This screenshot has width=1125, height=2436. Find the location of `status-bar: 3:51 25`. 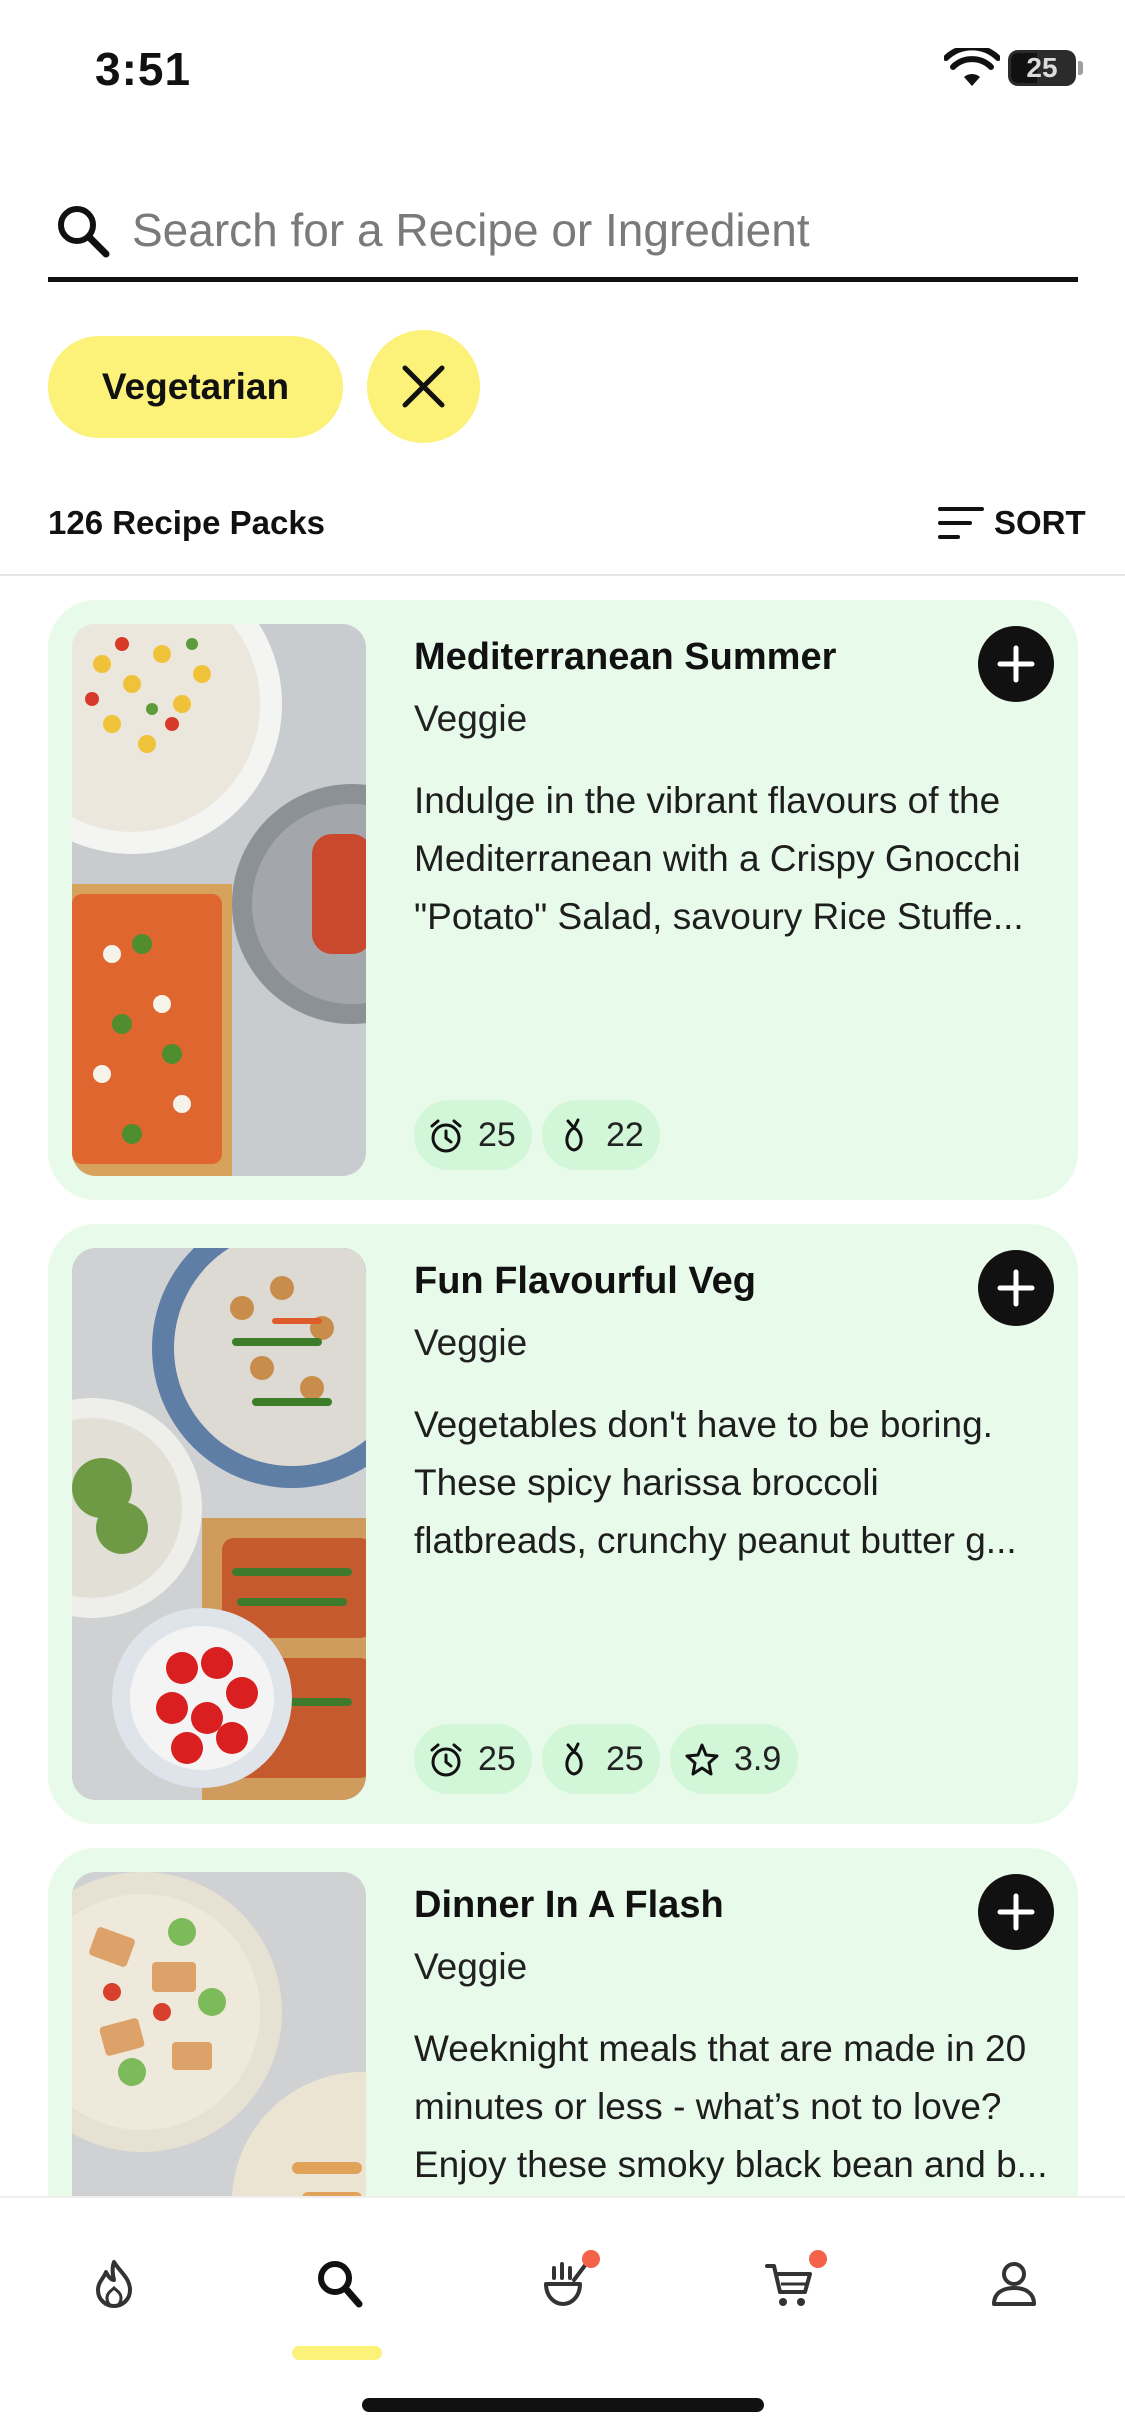

status-bar: 3:51 25 is located at coordinates (562, 70).